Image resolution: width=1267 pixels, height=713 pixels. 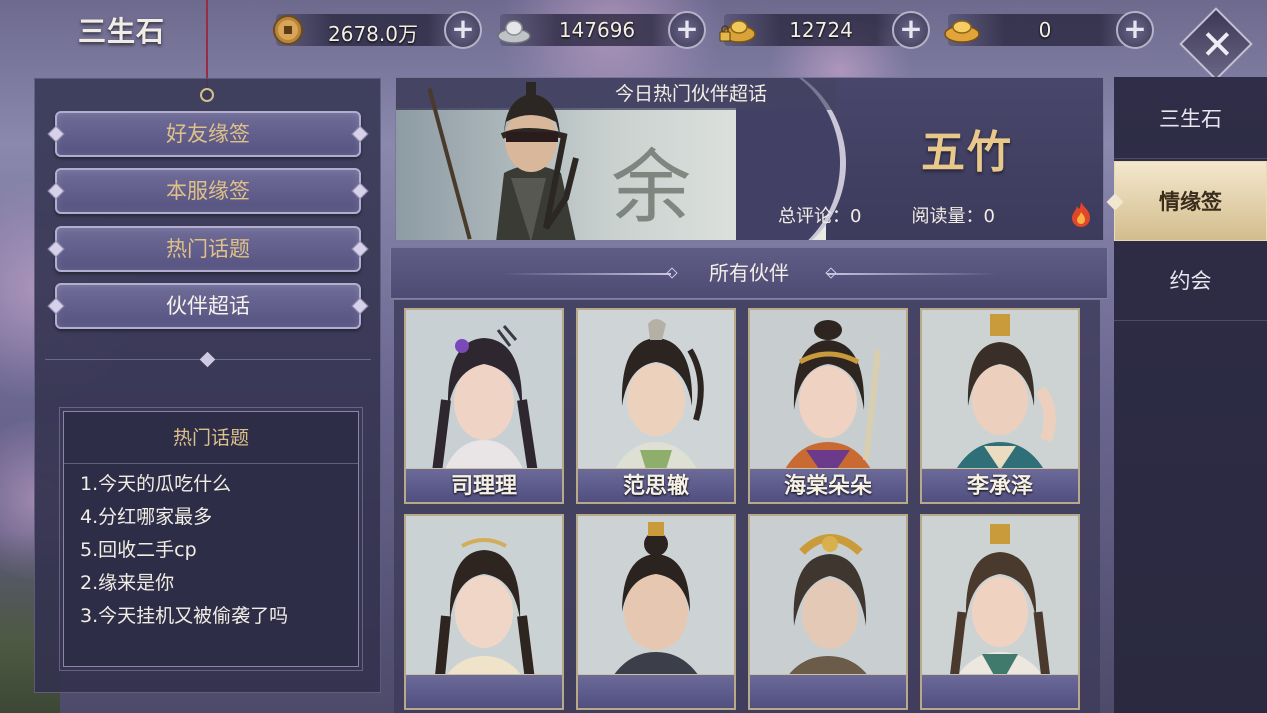 I want to click on nav-label: 伙伴超话, so click(x=208, y=306).